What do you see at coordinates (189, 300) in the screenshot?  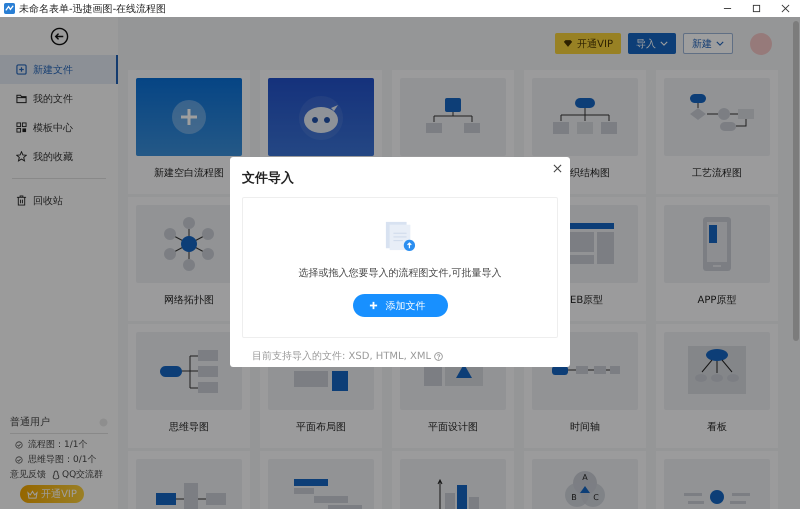 I see `card-title: 网络拓扑图` at bounding box center [189, 300].